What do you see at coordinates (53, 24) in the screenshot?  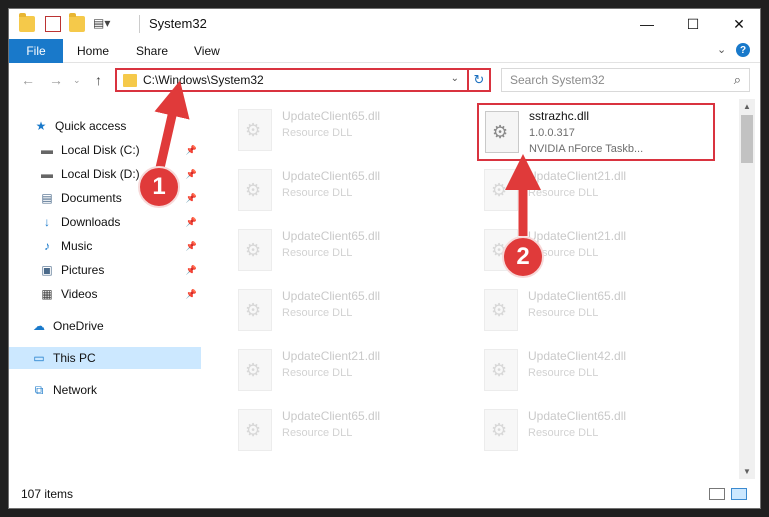 I see `properties-icon` at bounding box center [53, 24].